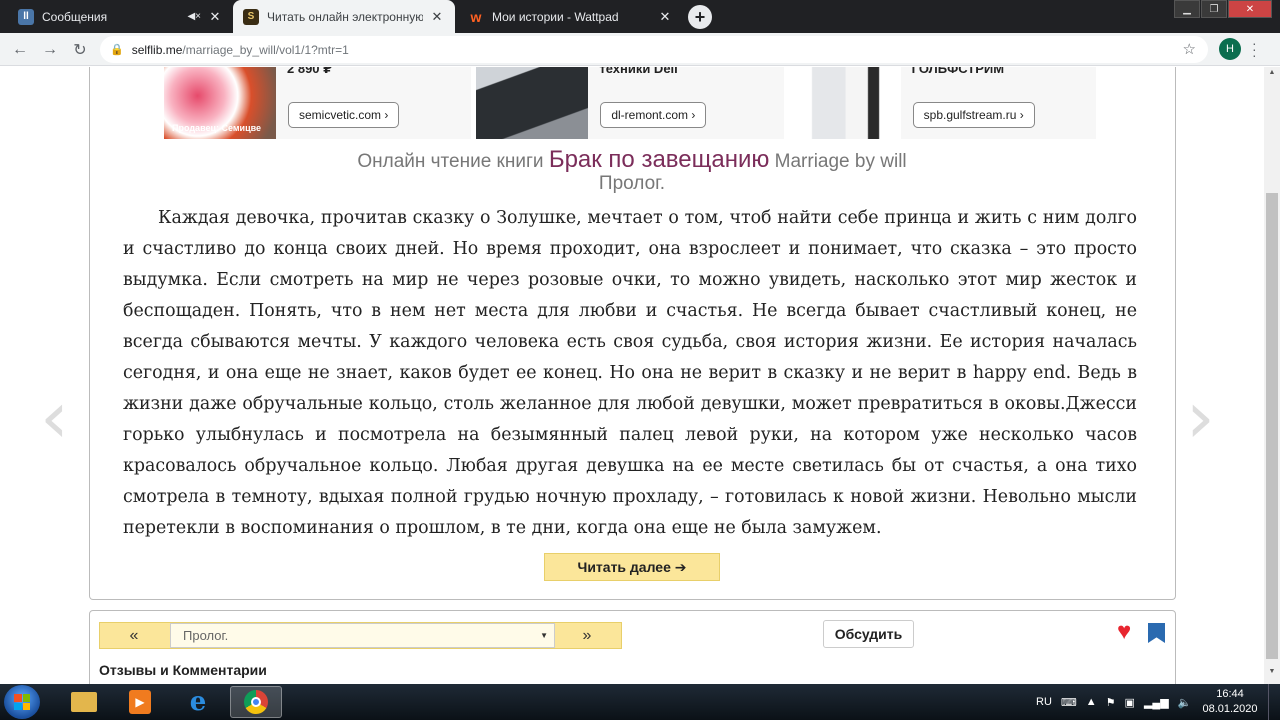  I want to click on ad-domain-button: semicvetic.com ›, so click(344, 115).